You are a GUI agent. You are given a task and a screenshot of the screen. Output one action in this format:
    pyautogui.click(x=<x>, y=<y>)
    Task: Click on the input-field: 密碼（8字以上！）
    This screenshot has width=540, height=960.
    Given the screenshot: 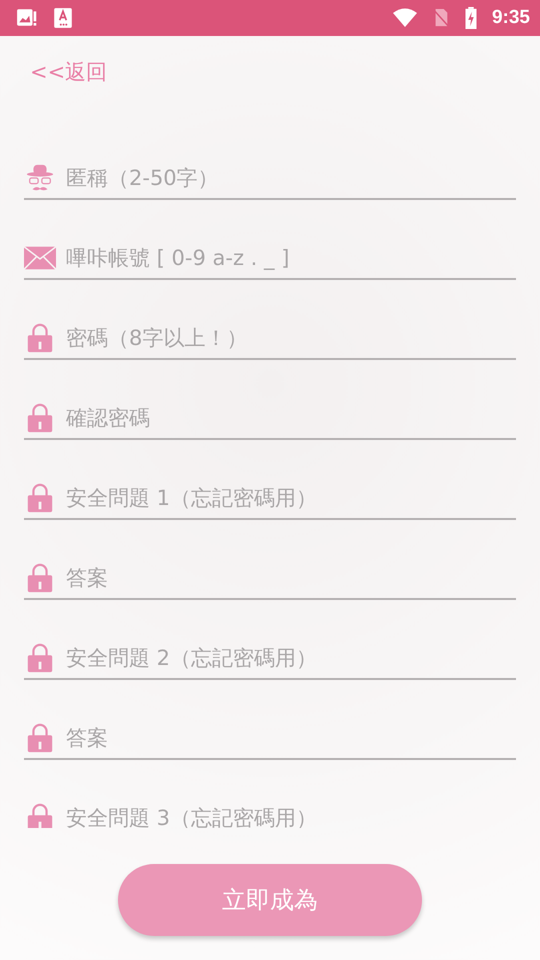 What is the action you would take?
    pyautogui.click(x=291, y=338)
    